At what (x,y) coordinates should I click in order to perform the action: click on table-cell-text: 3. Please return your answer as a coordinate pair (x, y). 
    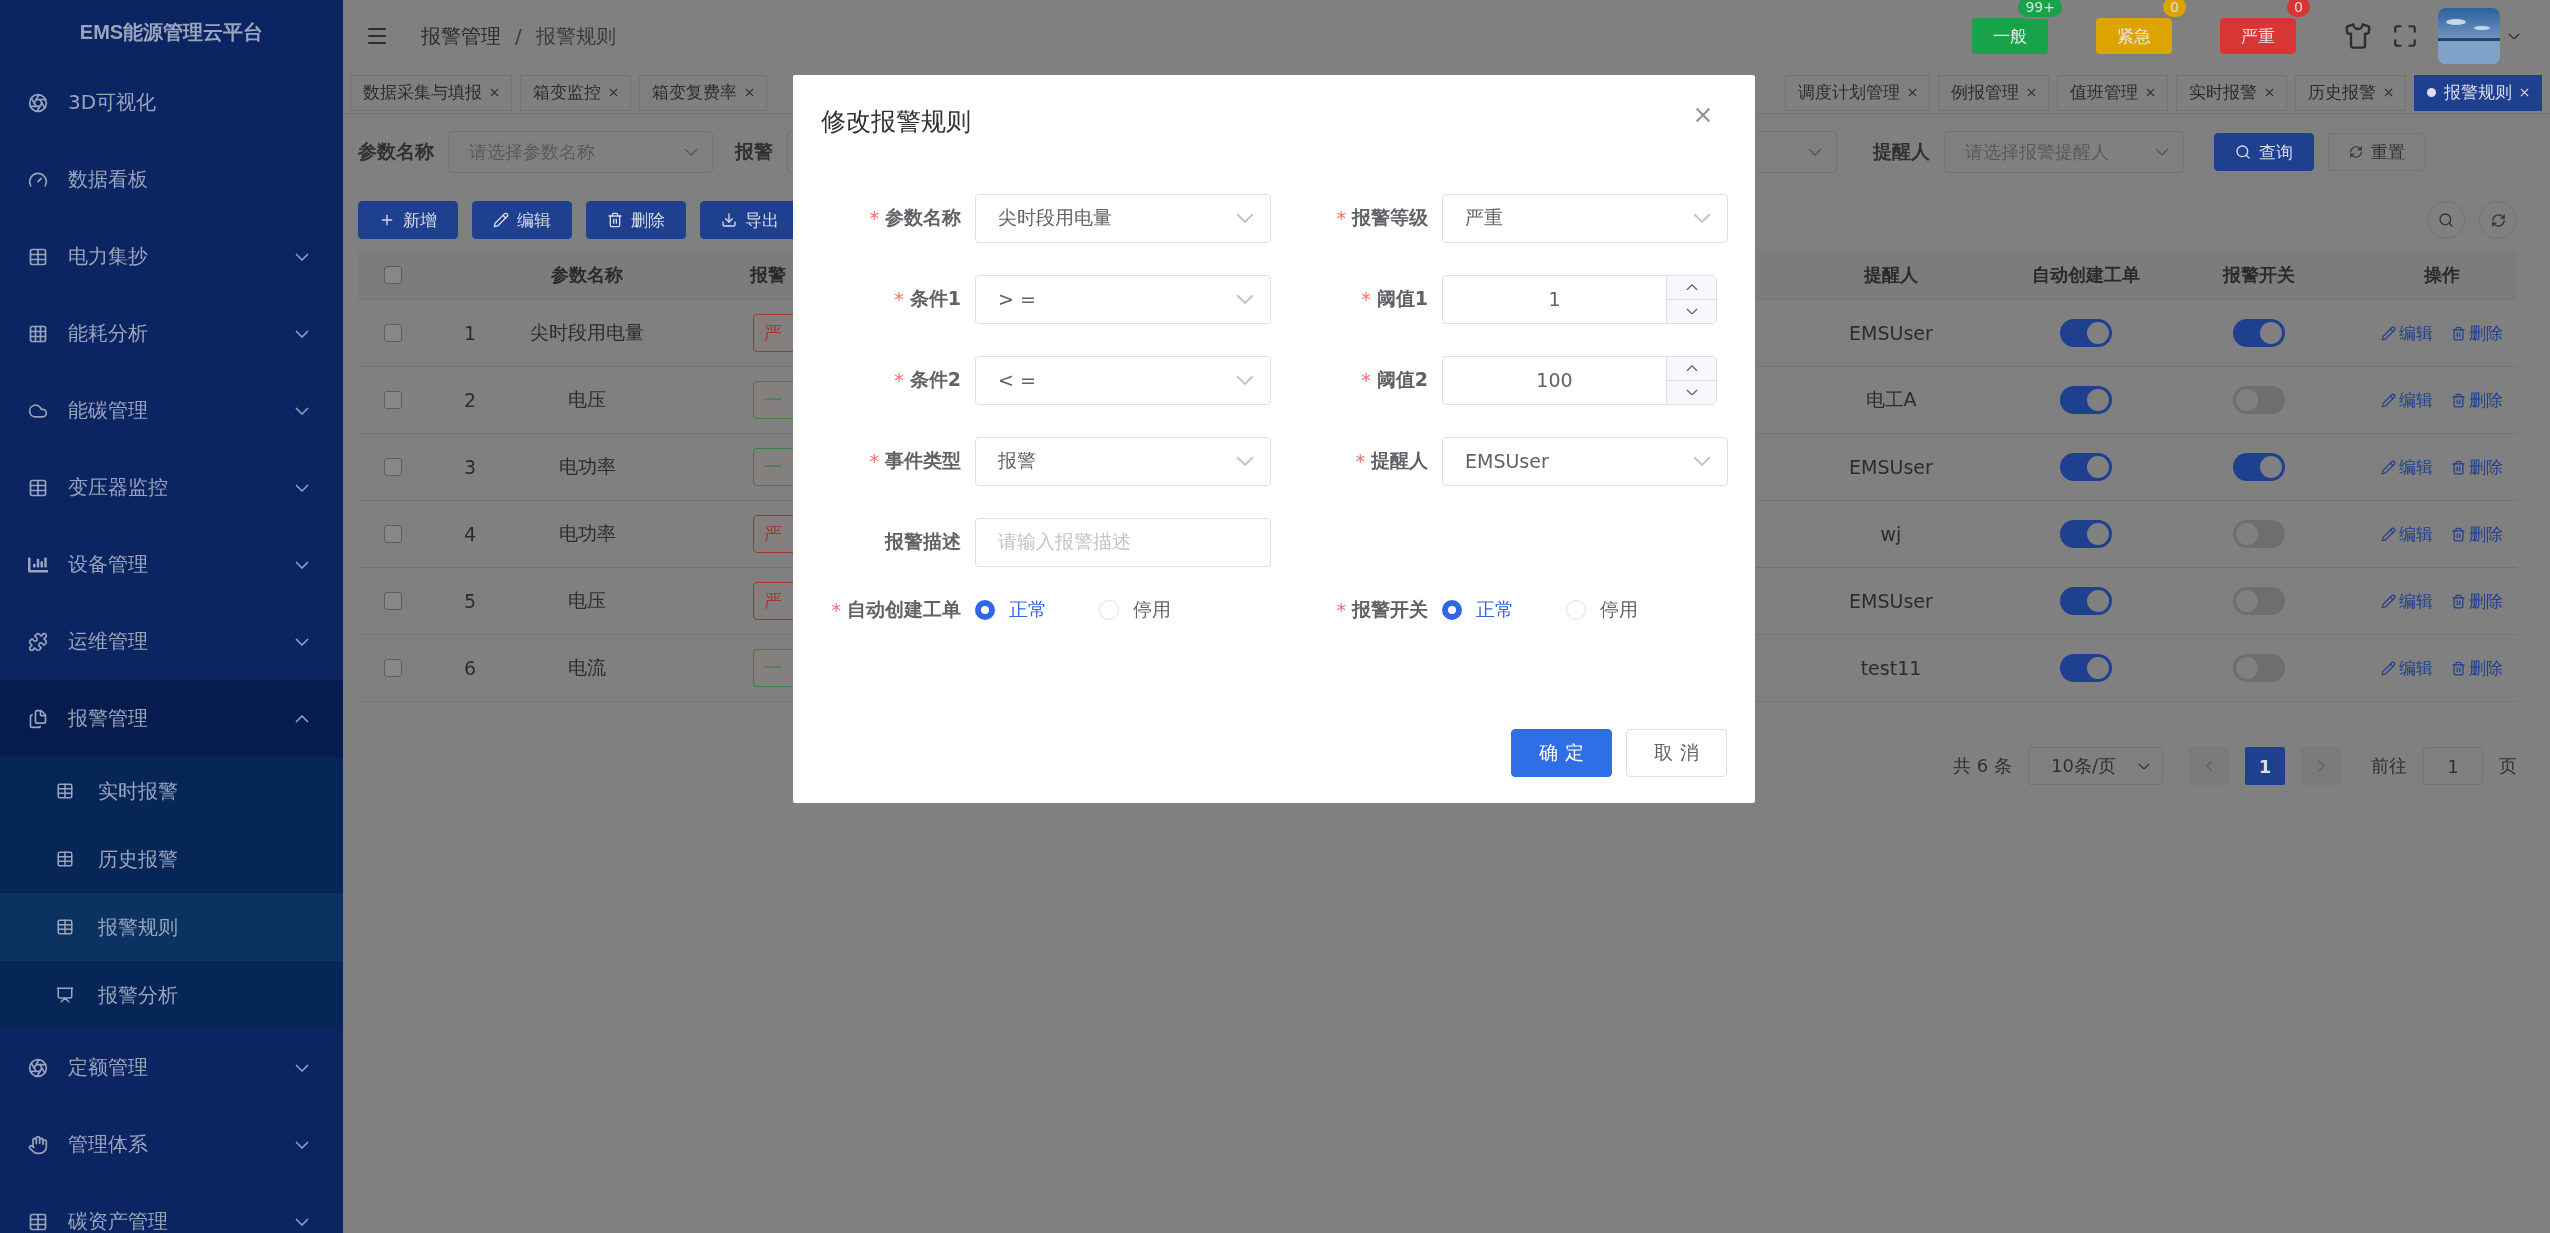
    Looking at the image, I should click on (470, 467).